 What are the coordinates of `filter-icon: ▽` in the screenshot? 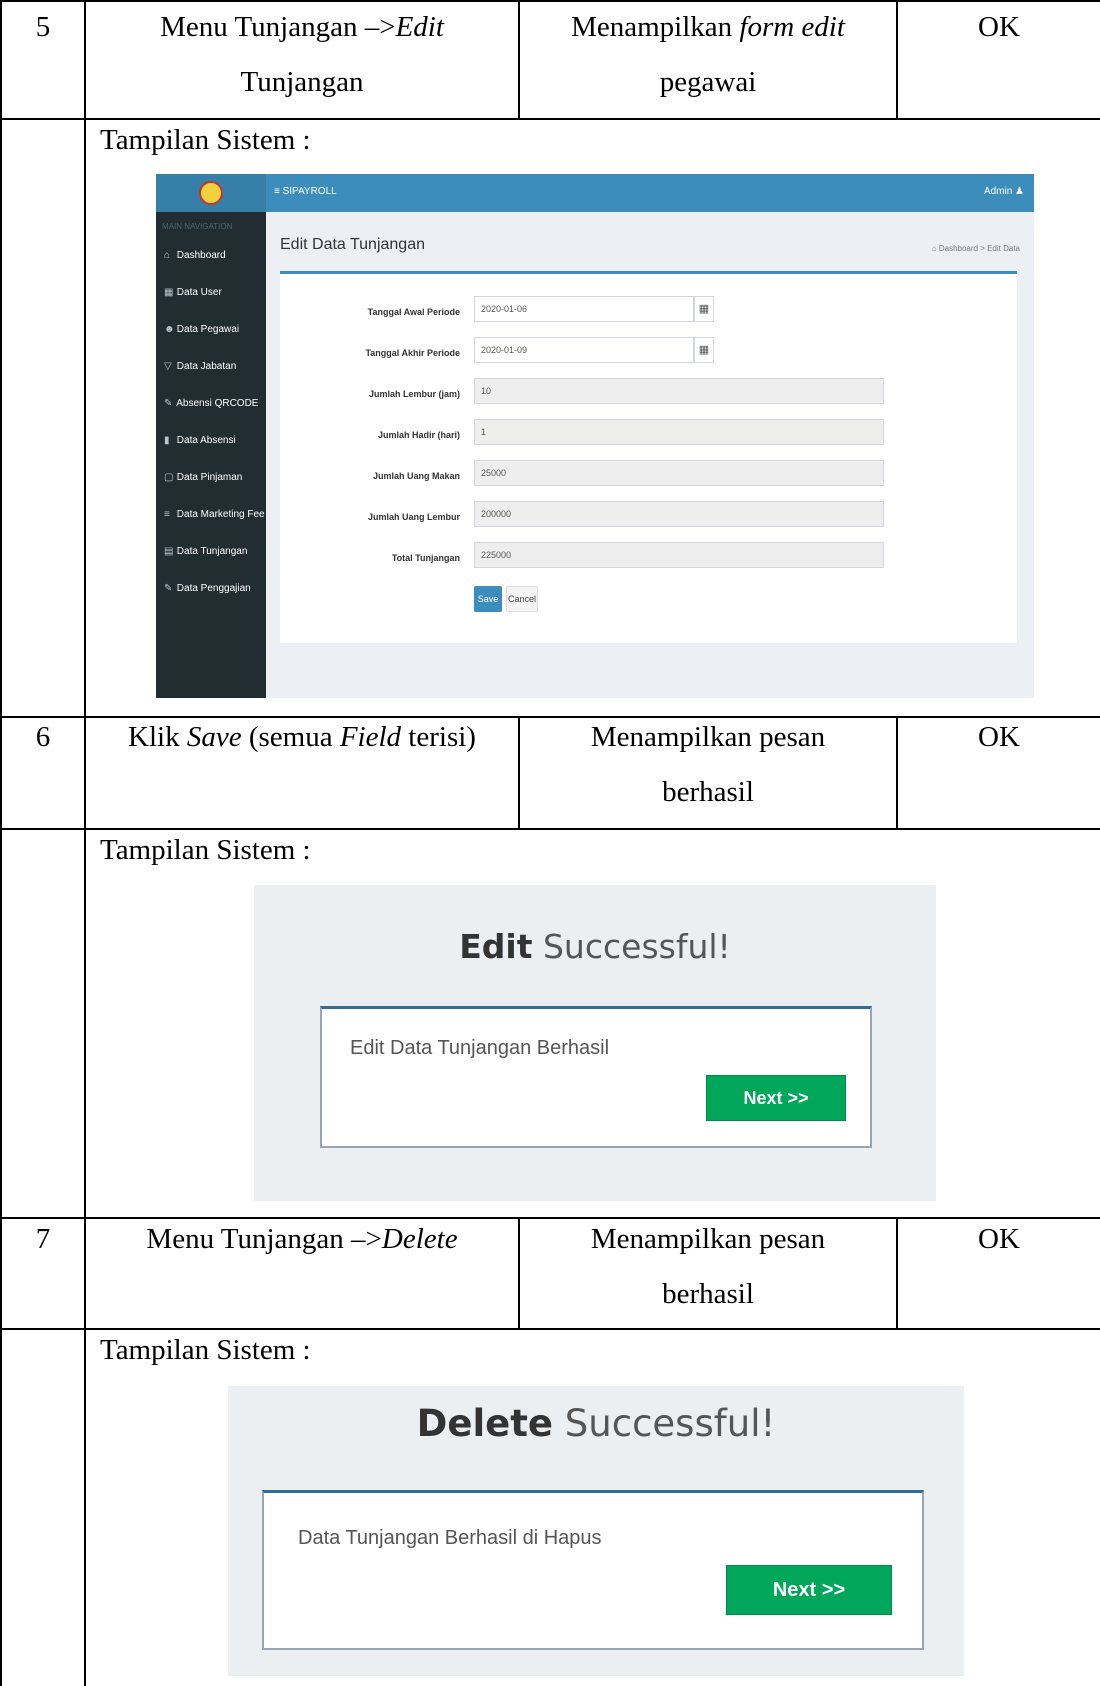 It's located at (168, 366).